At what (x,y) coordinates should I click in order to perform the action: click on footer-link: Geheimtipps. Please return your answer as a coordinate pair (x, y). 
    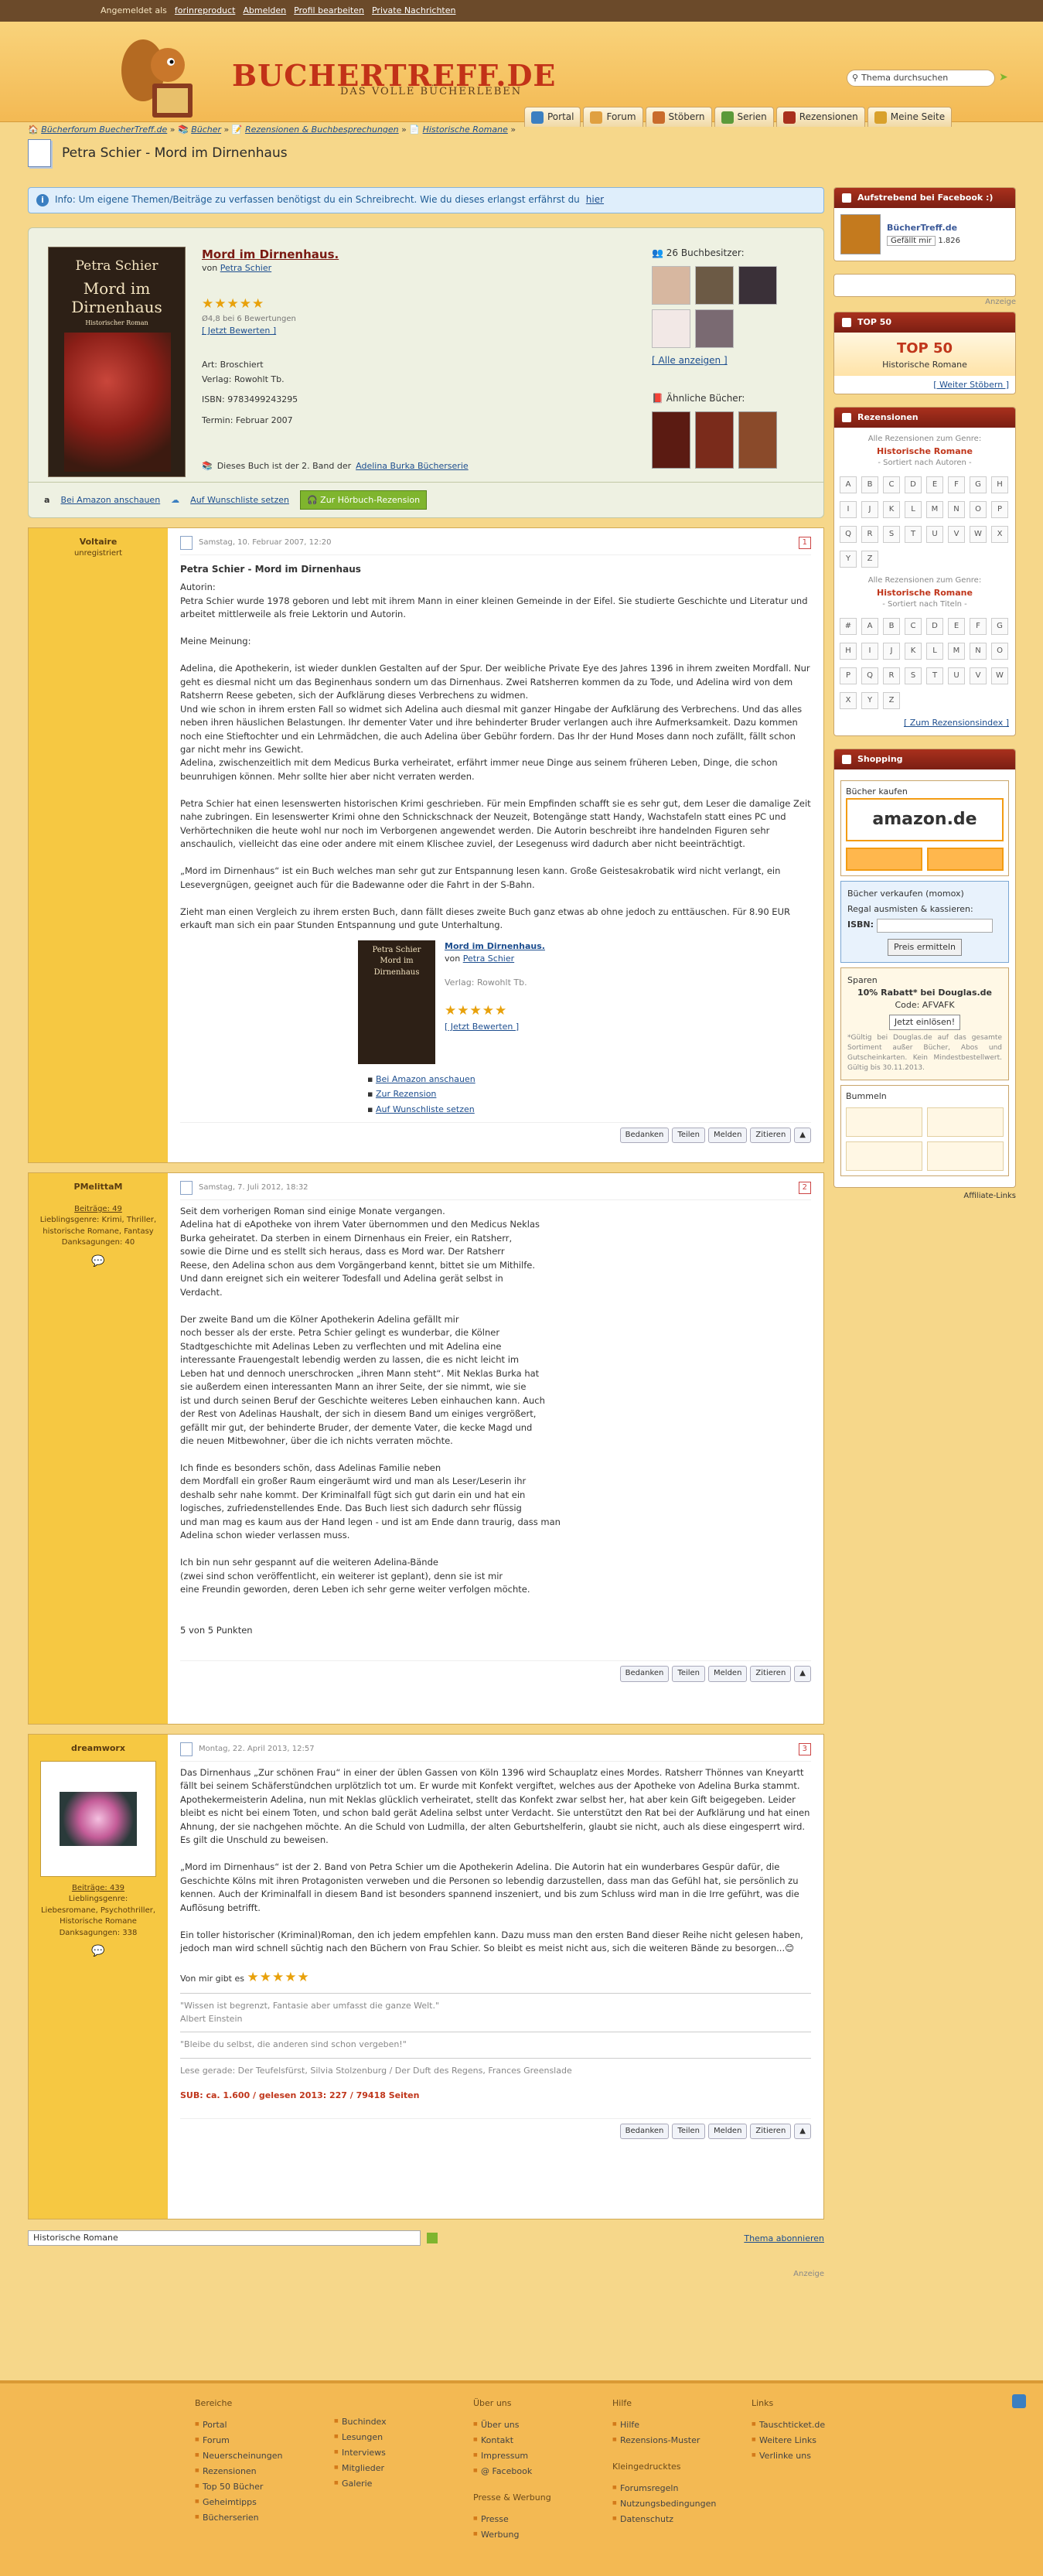
    Looking at the image, I should click on (264, 2503).